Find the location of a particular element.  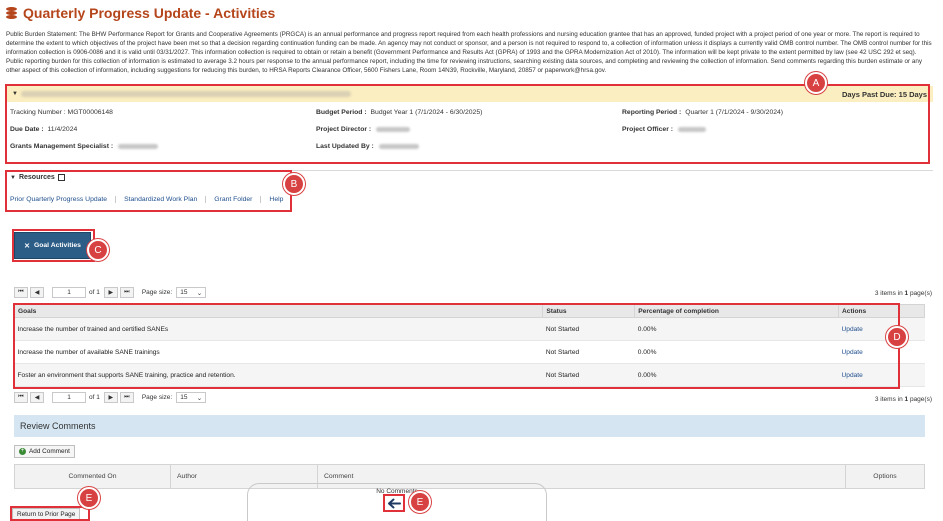

items-count-top: 3 items in 1 page(s) is located at coordinates (903, 293).